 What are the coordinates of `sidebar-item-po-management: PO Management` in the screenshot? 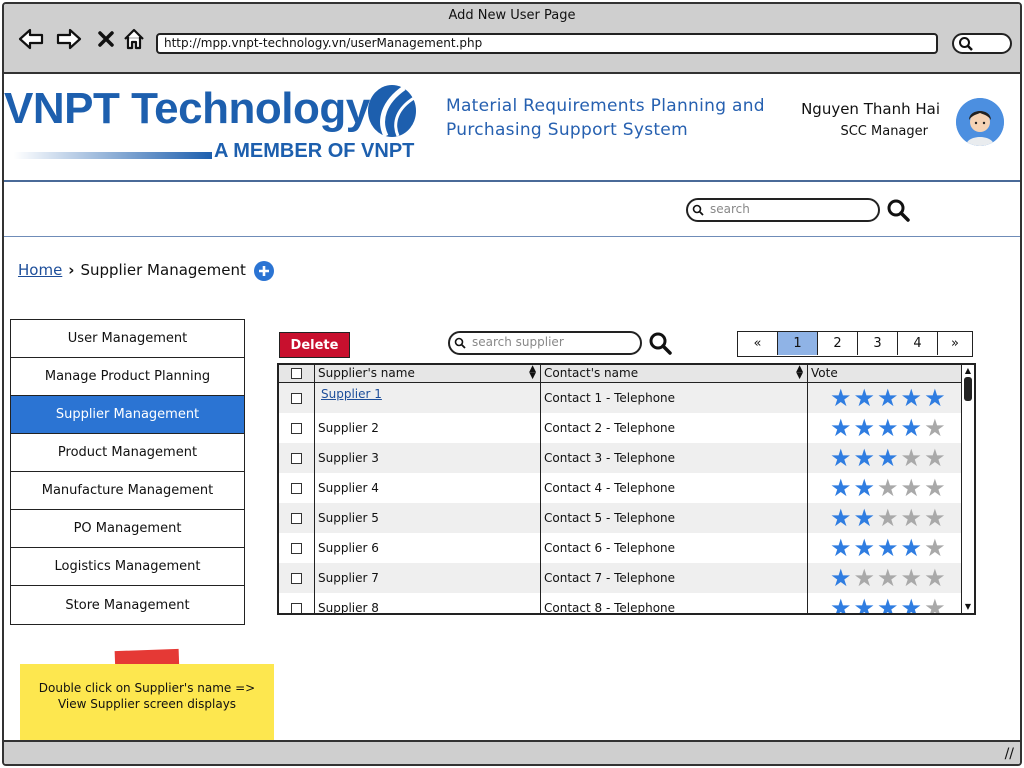 It's located at (127, 529).